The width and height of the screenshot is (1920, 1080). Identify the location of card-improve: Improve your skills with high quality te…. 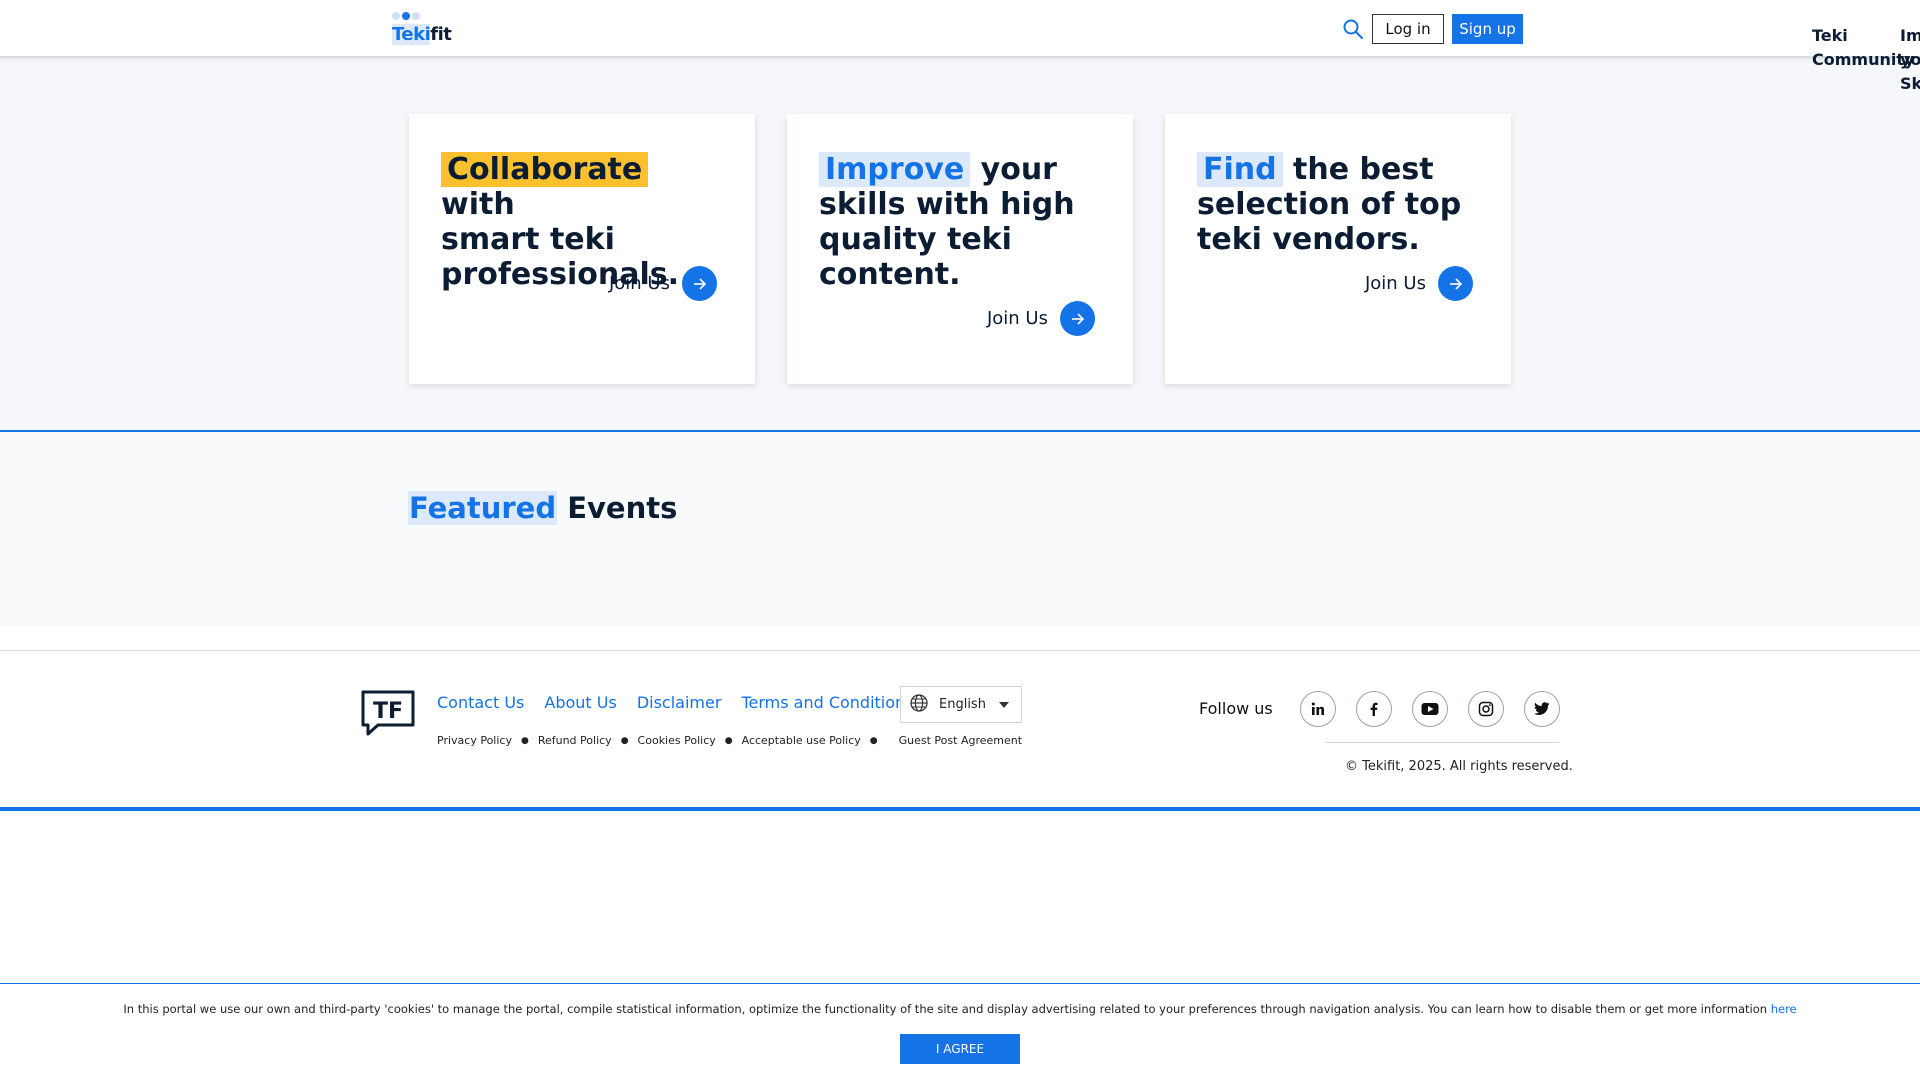
(960, 249).